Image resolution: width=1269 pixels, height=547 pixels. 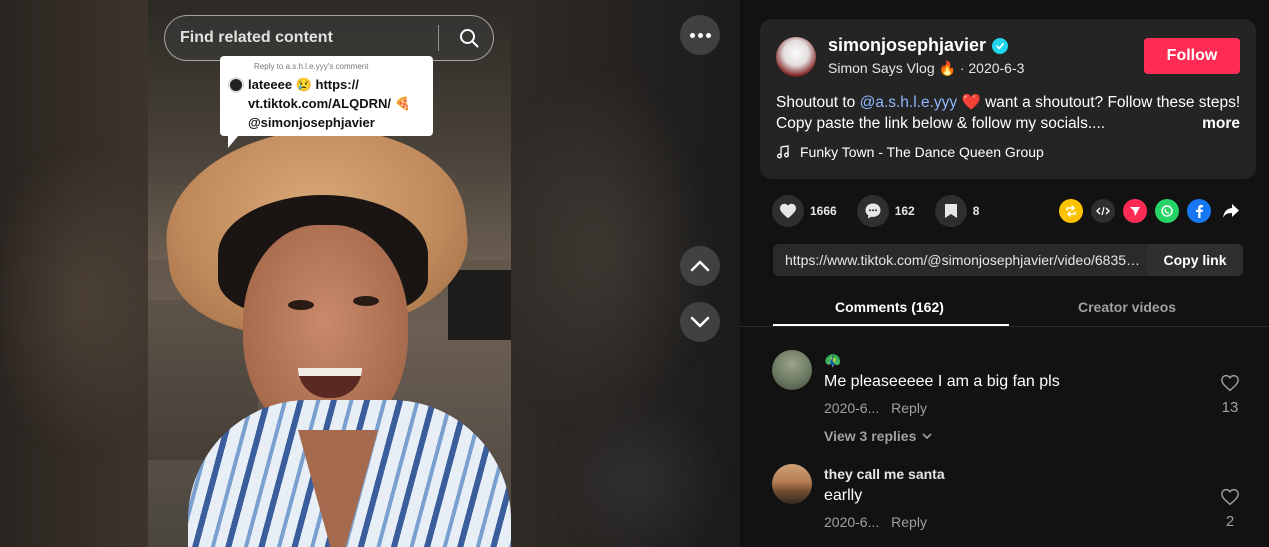 I want to click on follow-button: Follow, so click(x=1192, y=56).